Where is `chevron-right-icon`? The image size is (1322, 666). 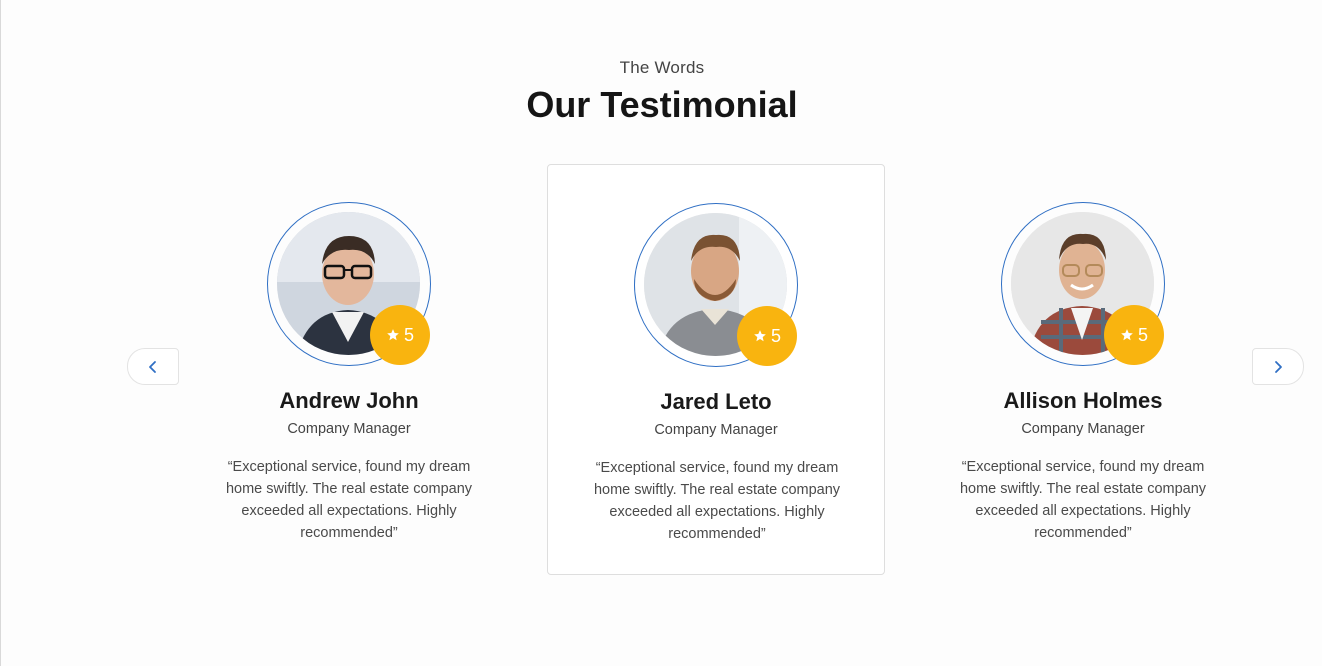 chevron-right-icon is located at coordinates (1278, 366).